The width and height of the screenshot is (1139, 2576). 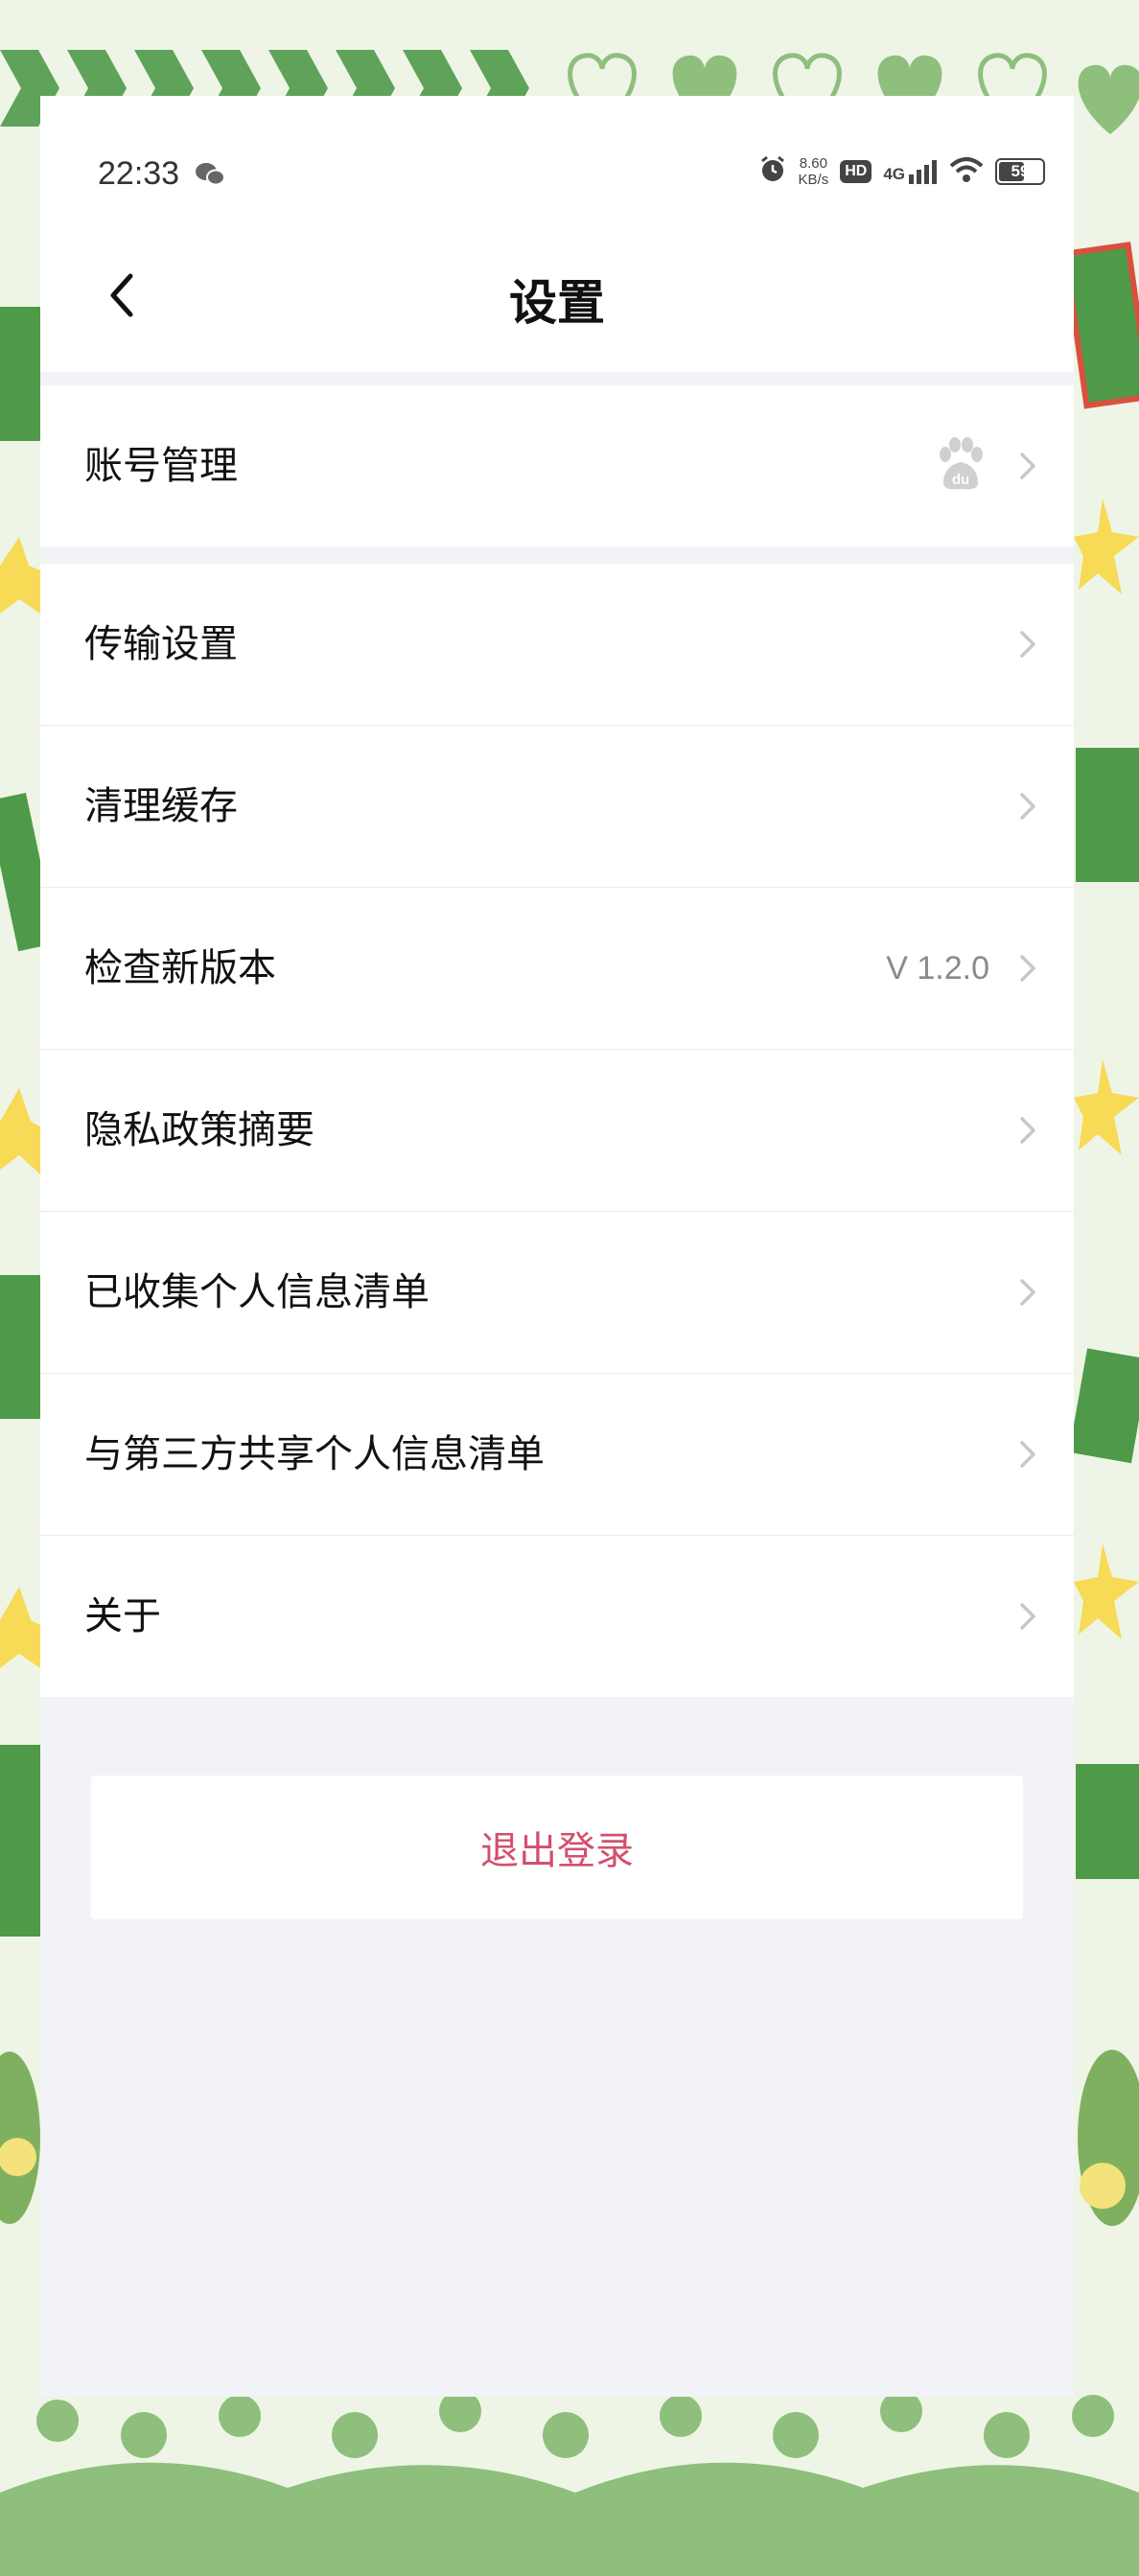 What do you see at coordinates (557, 969) in the screenshot?
I see `check-update-row: 检查新版本 V 1.2.0` at bounding box center [557, 969].